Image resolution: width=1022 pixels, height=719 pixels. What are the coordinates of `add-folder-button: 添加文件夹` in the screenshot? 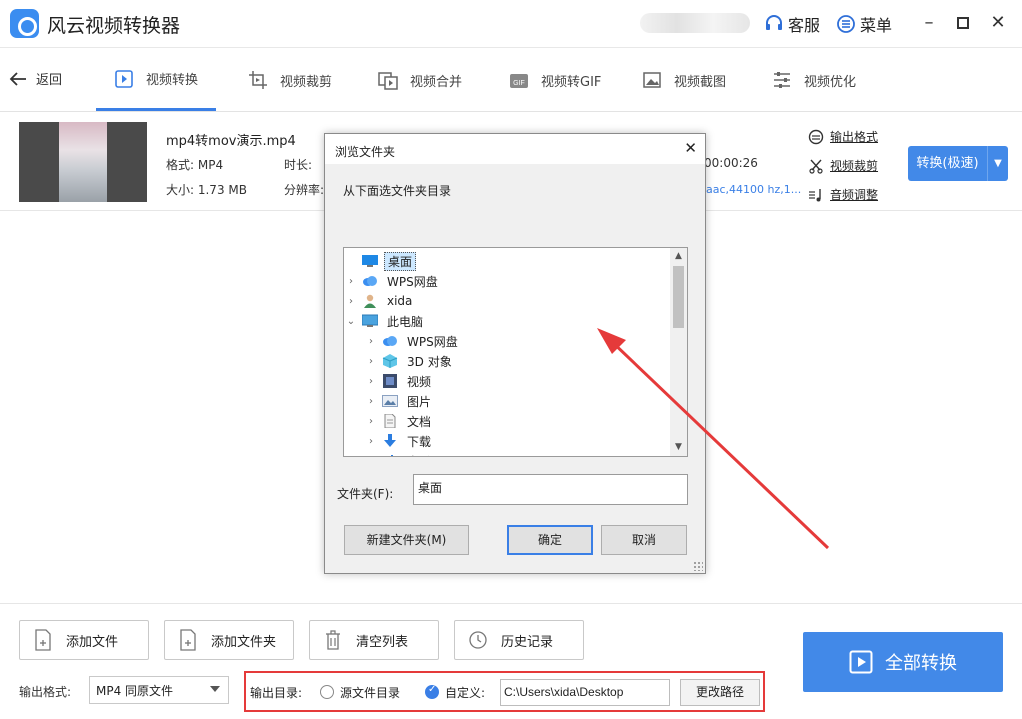 It's located at (229, 640).